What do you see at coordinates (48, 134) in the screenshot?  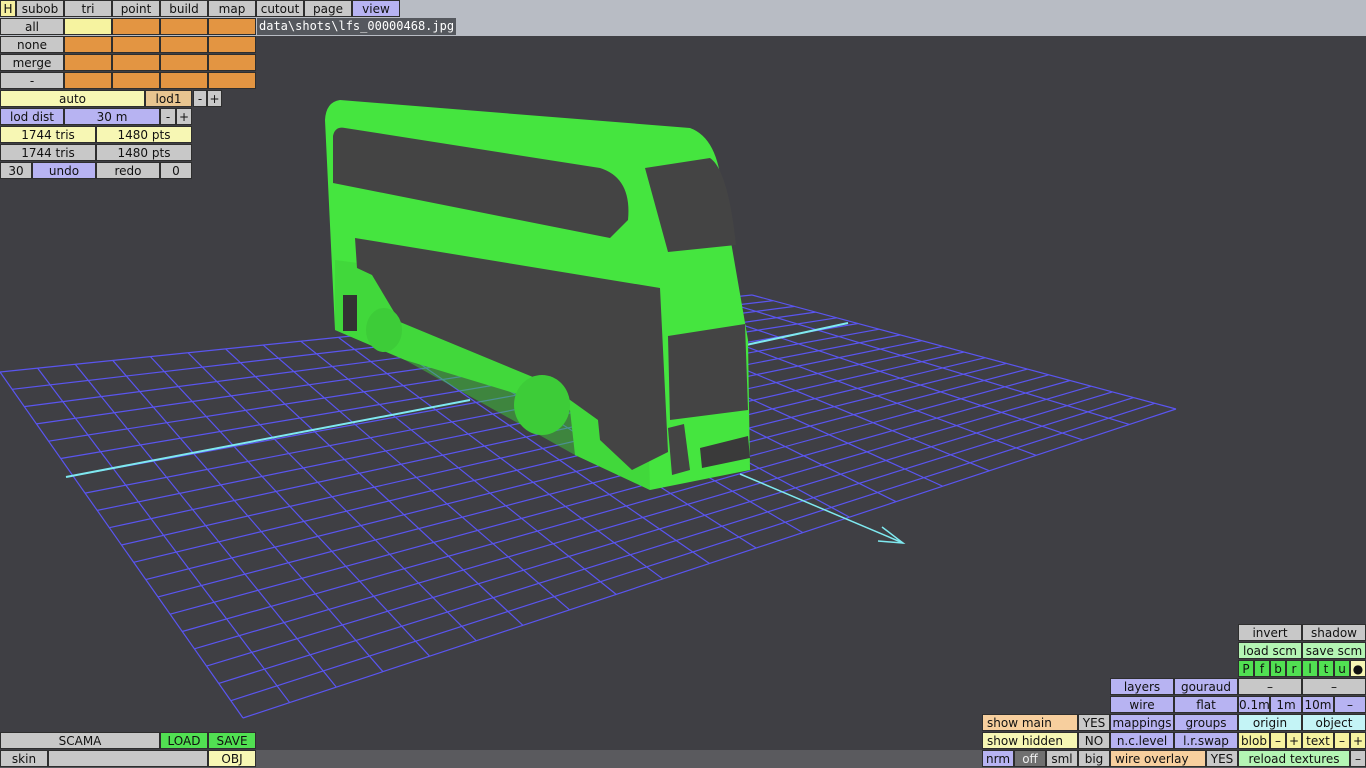 I see `tris-count: 1744 tris` at bounding box center [48, 134].